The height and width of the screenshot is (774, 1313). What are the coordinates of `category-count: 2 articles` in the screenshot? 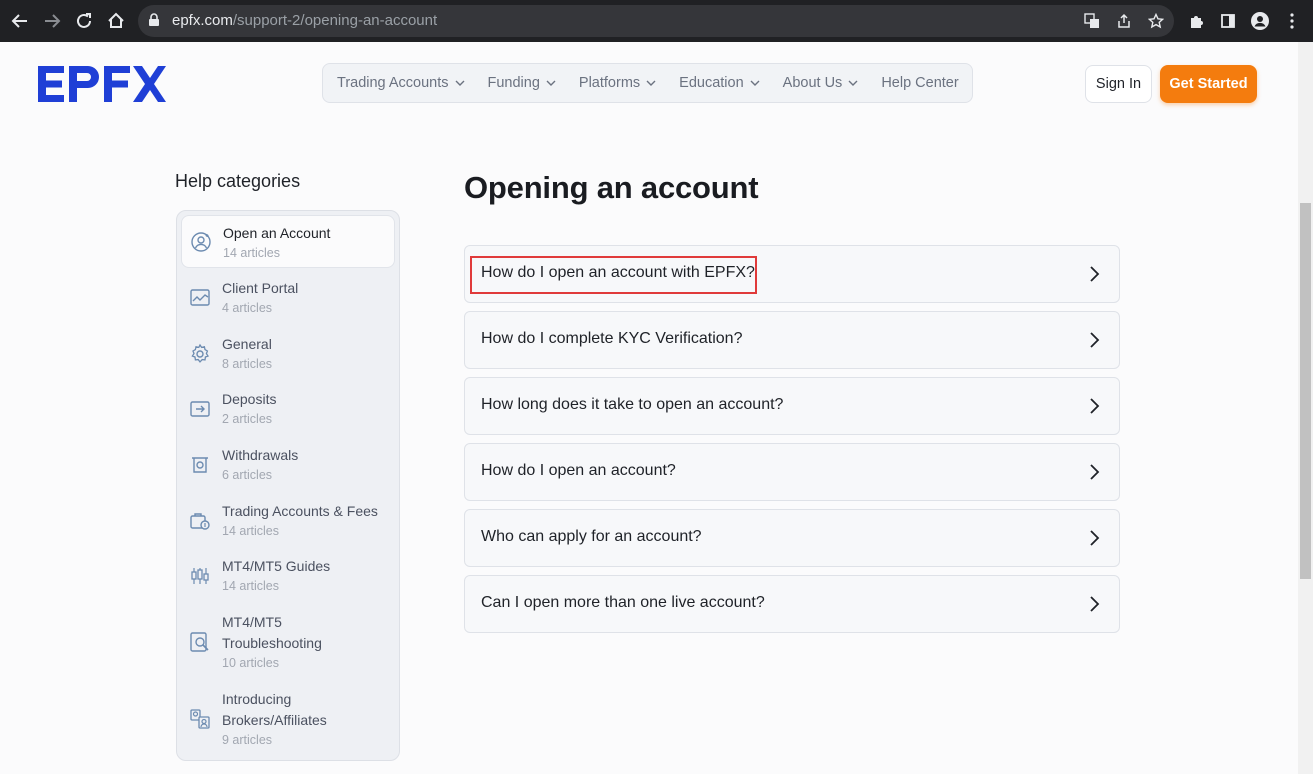 It's located at (247, 419).